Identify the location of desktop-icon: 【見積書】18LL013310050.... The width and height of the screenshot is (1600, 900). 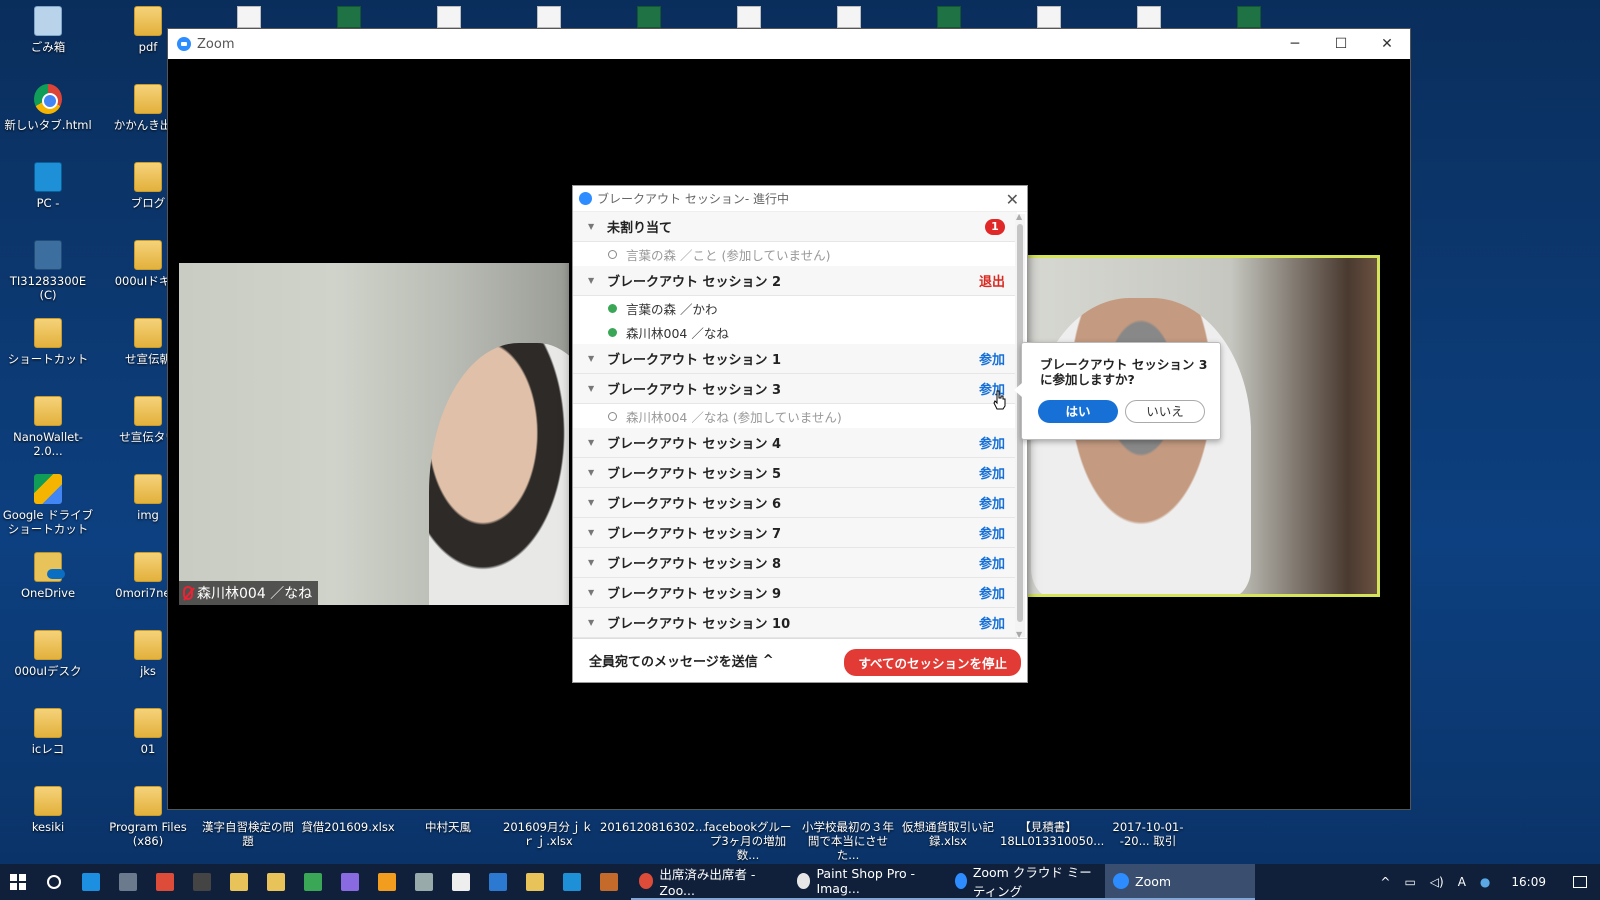
(1052, 829).